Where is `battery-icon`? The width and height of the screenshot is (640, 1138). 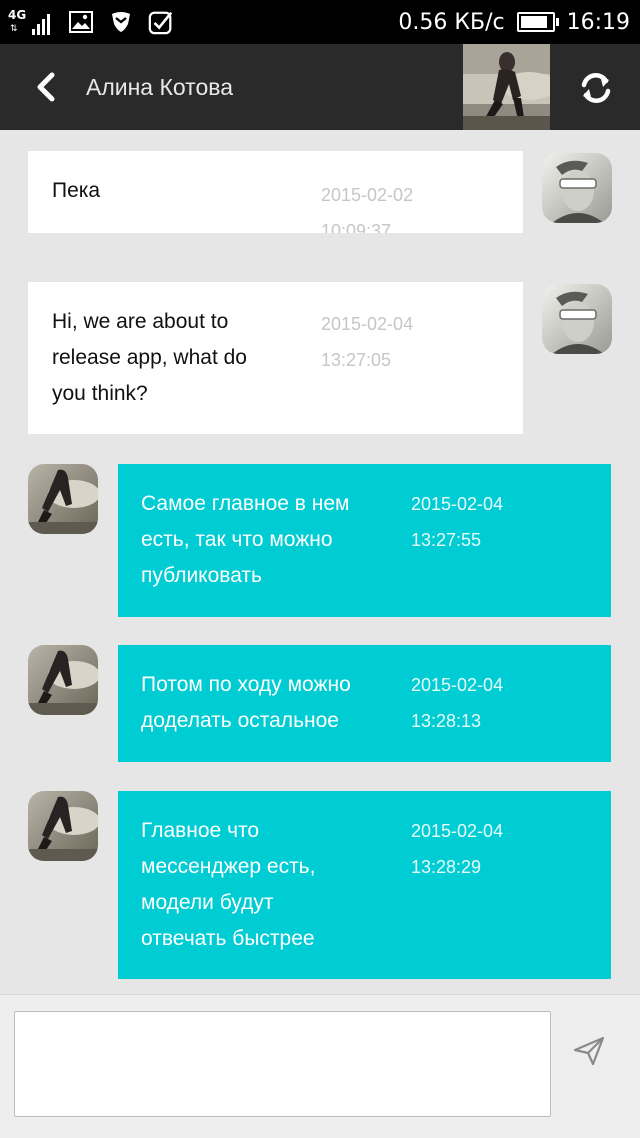
battery-icon is located at coordinates (537, 22).